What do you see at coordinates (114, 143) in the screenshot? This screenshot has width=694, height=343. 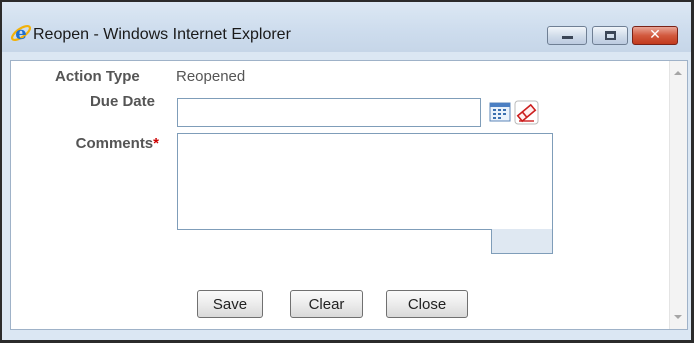 I see `comments-label-text: Comments` at bounding box center [114, 143].